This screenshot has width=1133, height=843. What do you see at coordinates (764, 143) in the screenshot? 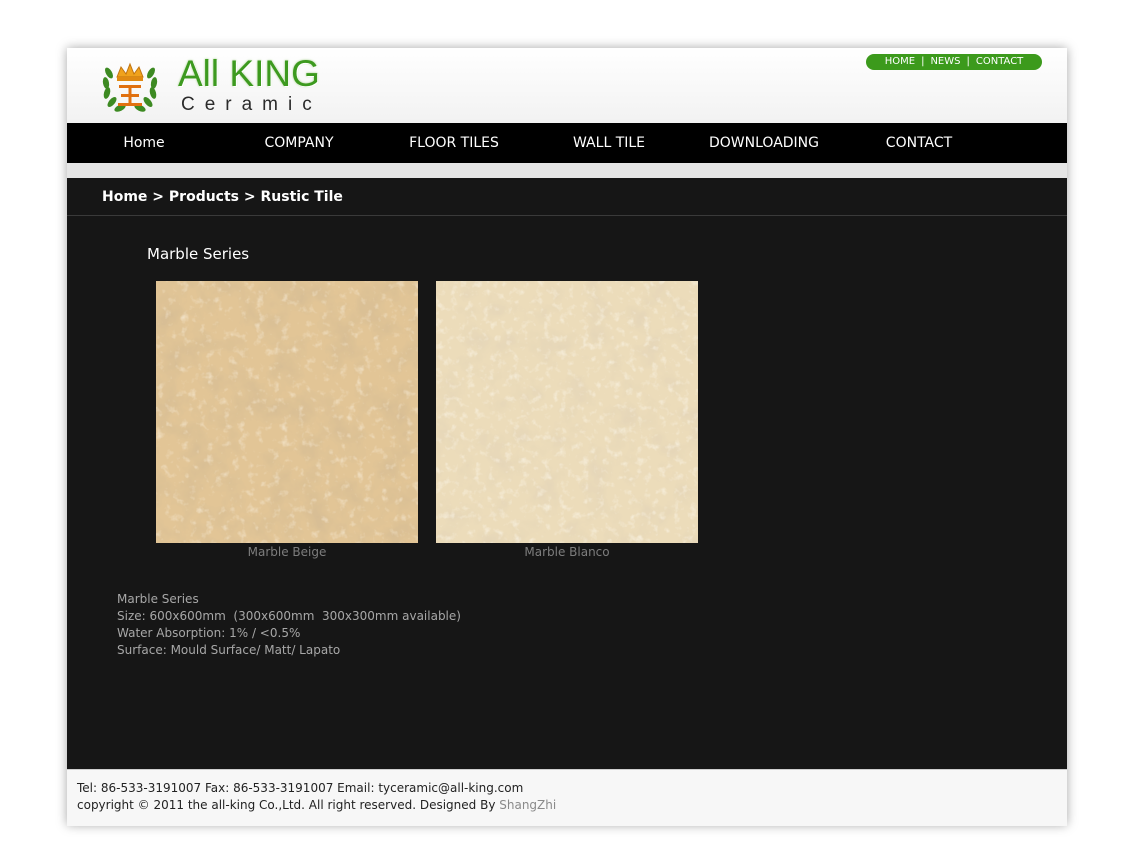
I see `nav-item-downloading: DOWNLOADING` at bounding box center [764, 143].